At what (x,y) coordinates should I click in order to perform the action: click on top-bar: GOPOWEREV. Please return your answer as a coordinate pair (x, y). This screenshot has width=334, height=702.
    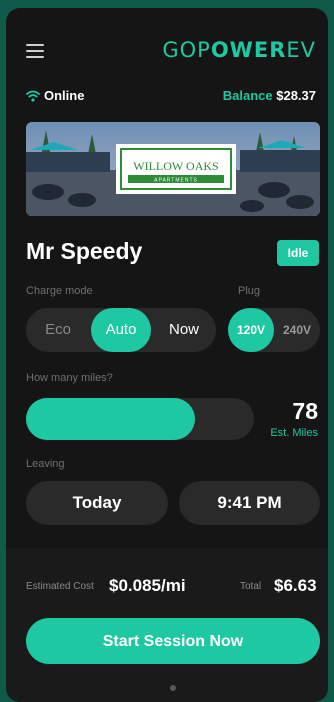
    Looking at the image, I should click on (167, 40).